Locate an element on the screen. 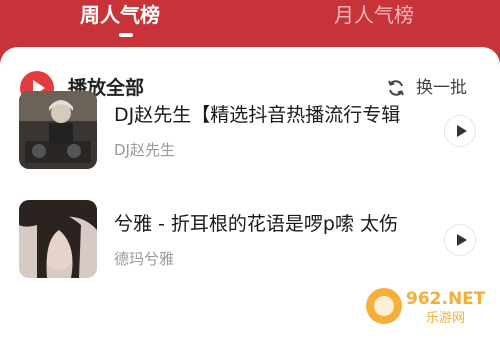  tab-monthly-popularity: 月人气榜 is located at coordinates (374, 15).